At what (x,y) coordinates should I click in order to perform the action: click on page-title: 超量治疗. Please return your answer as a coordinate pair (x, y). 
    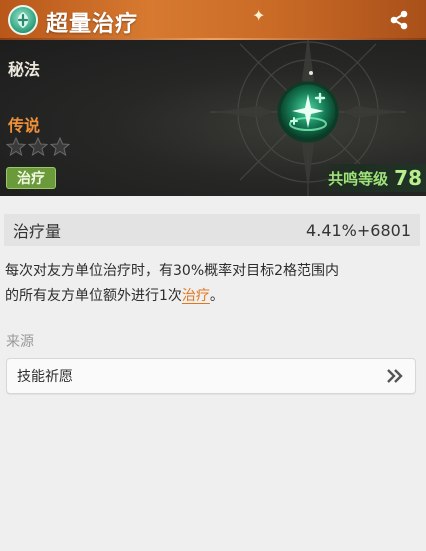
    Looking at the image, I should click on (92, 24).